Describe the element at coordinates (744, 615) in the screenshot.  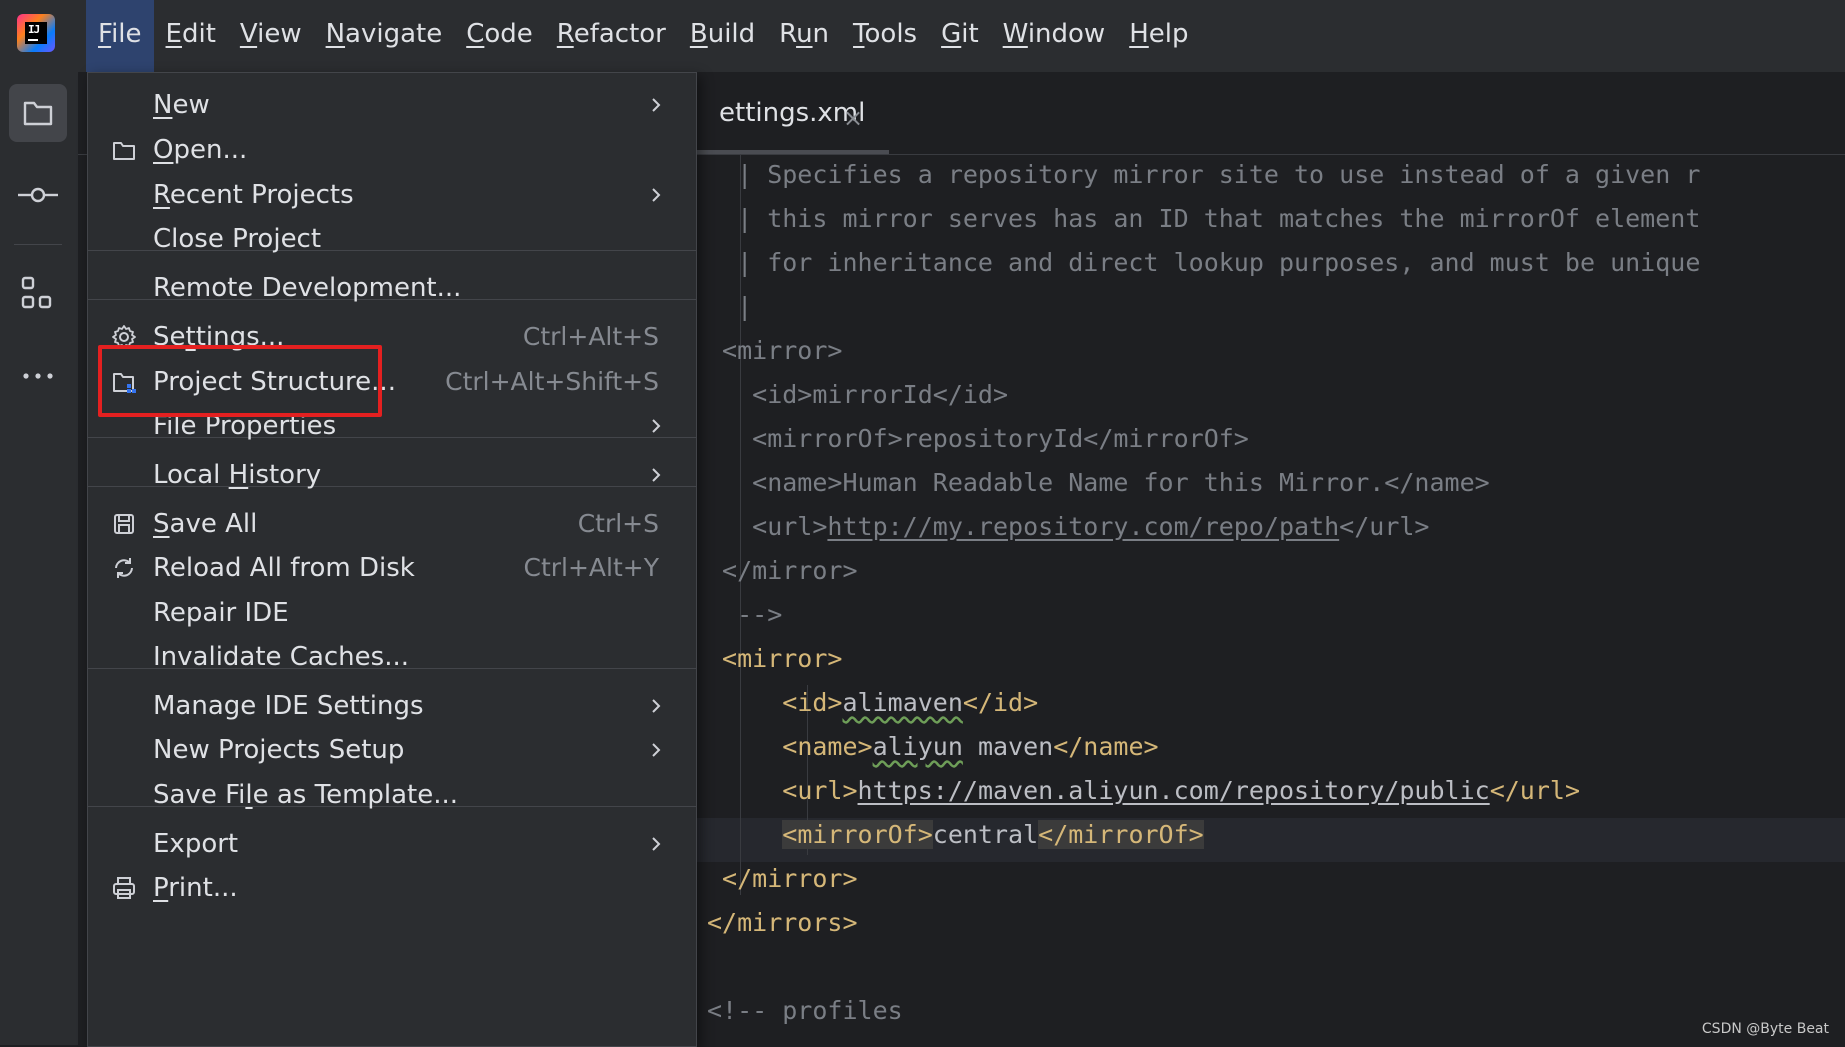
I see `code-line: -->` at that location.